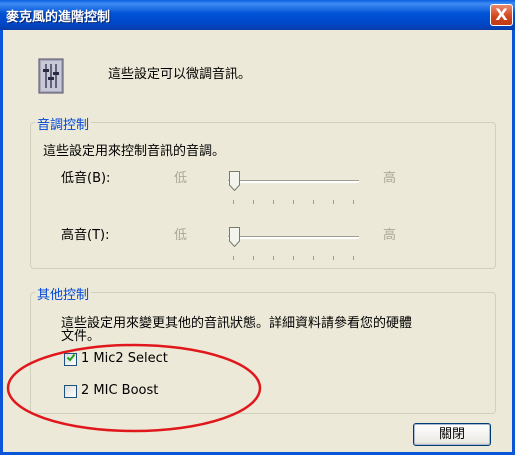 This screenshot has width=515, height=455. Describe the element at coordinates (134, 151) in the screenshot. I see `tone-group-description: 這些設定用來控制音訊的音調。` at that location.